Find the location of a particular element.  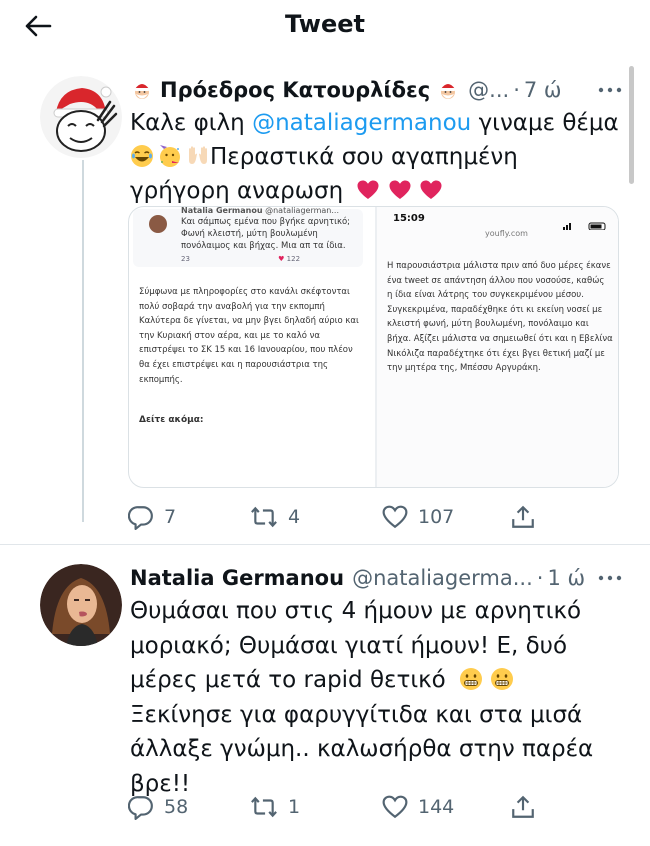

reply-count: 7 is located at coordinates (170, 517).